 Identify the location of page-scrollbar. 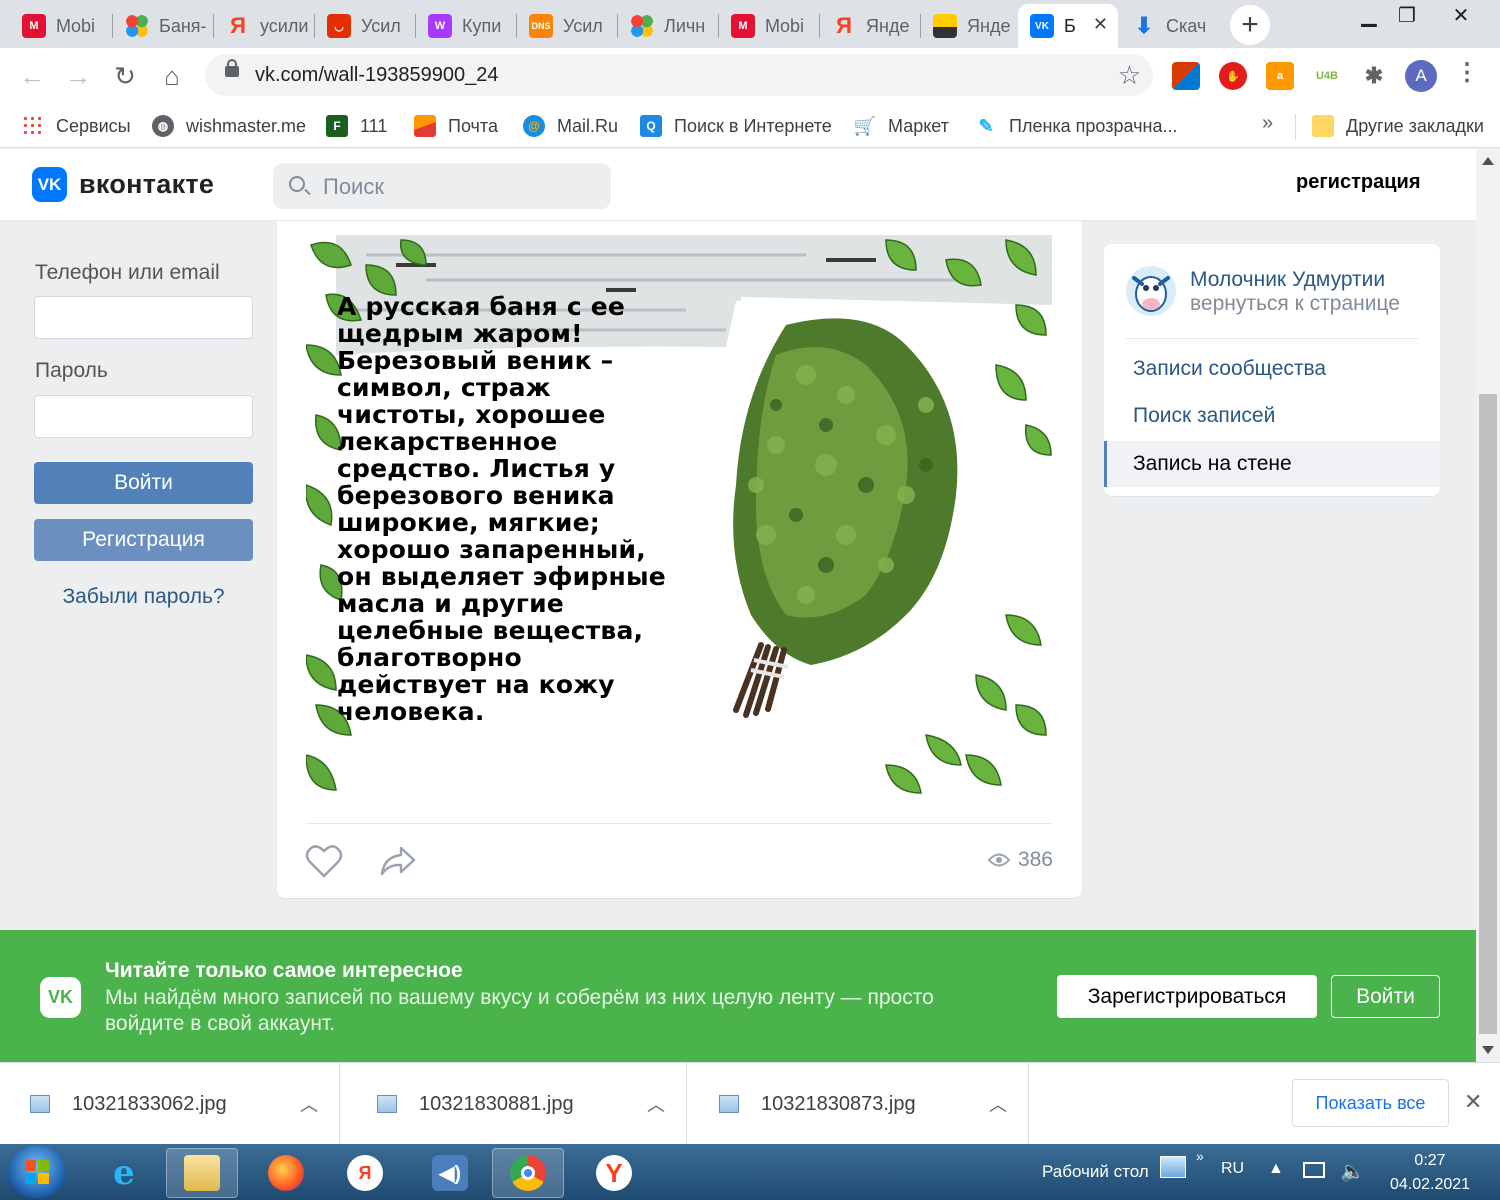
(1488, 605).